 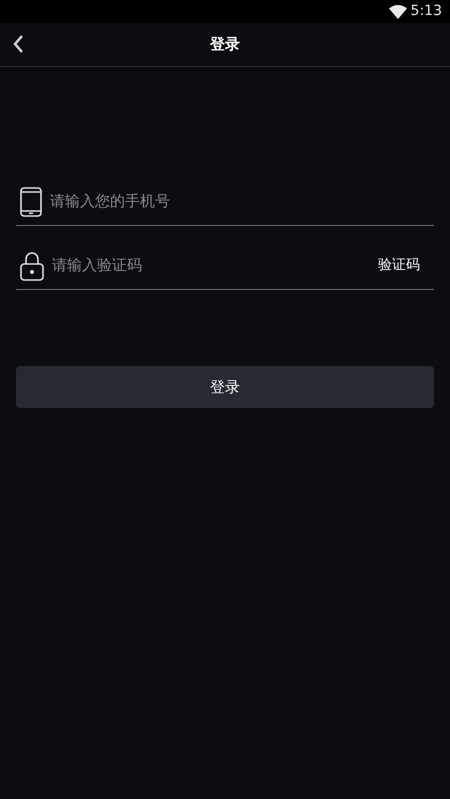 What do you see at coordinates (31, 201) in the screenshot?
I see `phone-icon` at bounding box center [31, 201].